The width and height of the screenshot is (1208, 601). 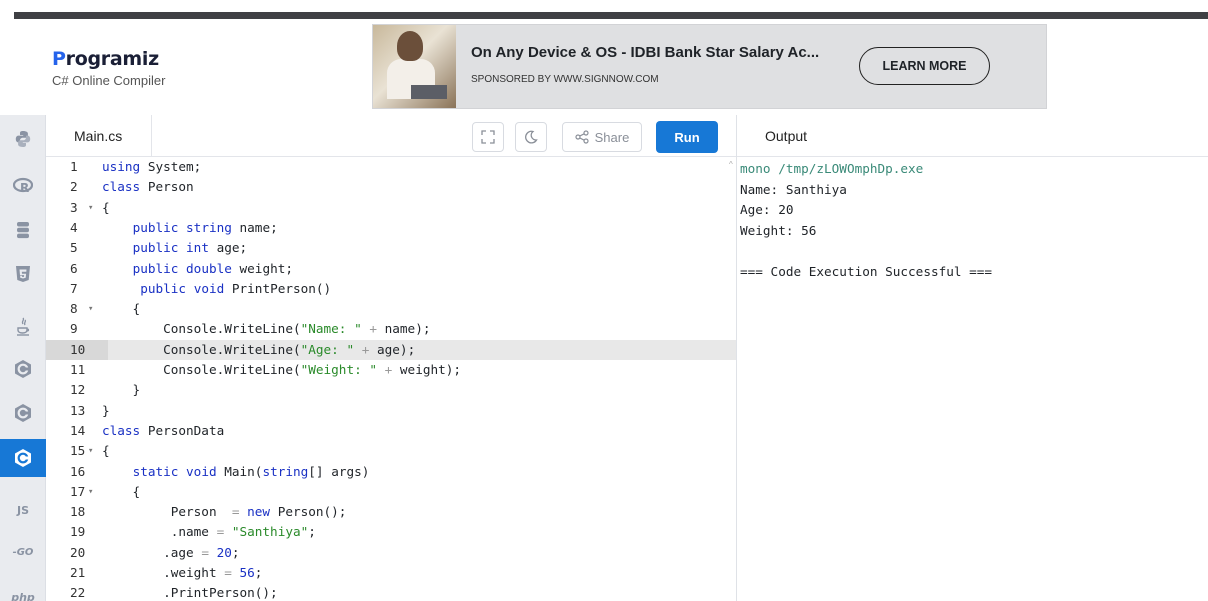 What do you see at coordinates (391, 136) in the screenshot?
I see `editor-toolbar: Main.cs Share Run` at bounding box center [391, 136].